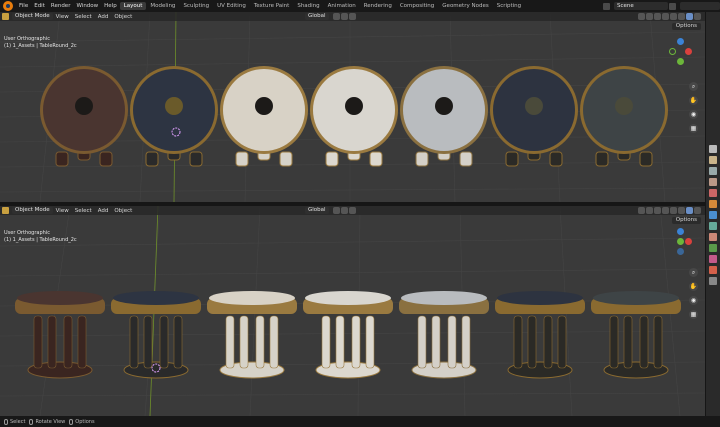 The image size is (720, 427). Describe the element at coordinates (156, 335) in the screenshot. I see `table-side-dark-glass` at that location.